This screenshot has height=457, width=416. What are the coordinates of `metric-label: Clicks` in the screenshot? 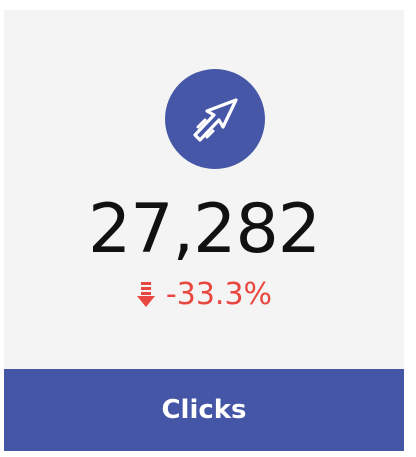 It's located at (204, 410).